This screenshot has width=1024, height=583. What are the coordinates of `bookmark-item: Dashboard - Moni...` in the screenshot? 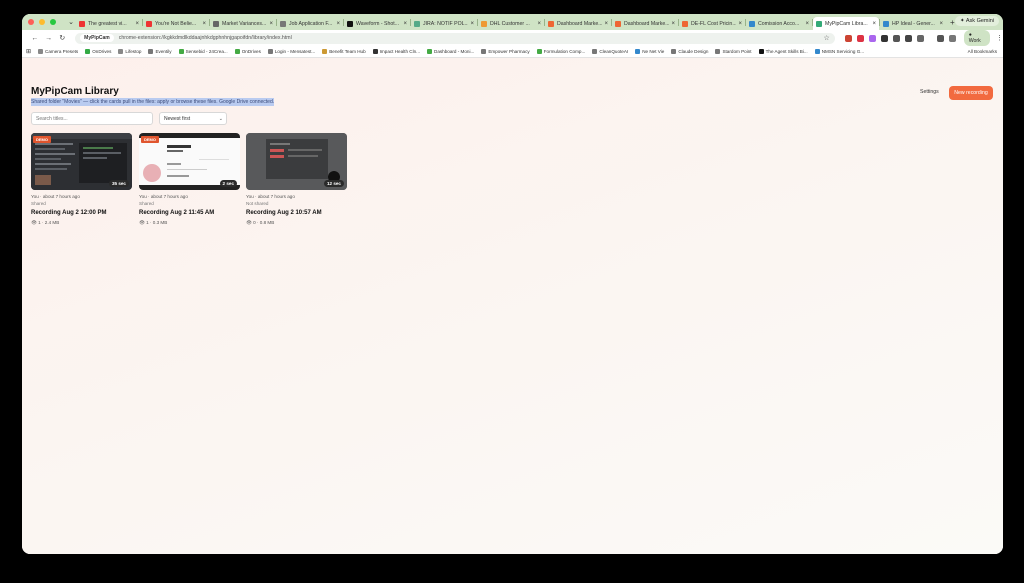 It's located at (450, 51).